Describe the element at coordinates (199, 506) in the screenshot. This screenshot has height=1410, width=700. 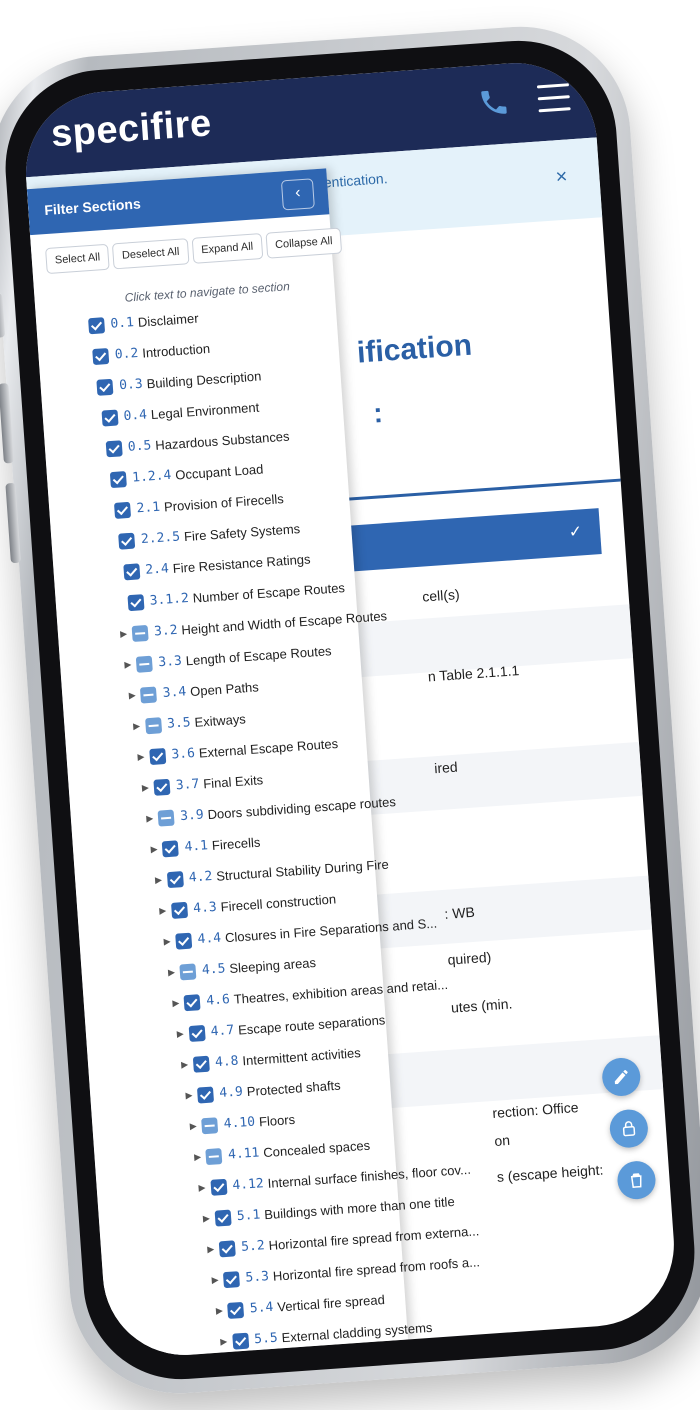
I see `tree-item: 2.1 Provision of Firecells` at that location.